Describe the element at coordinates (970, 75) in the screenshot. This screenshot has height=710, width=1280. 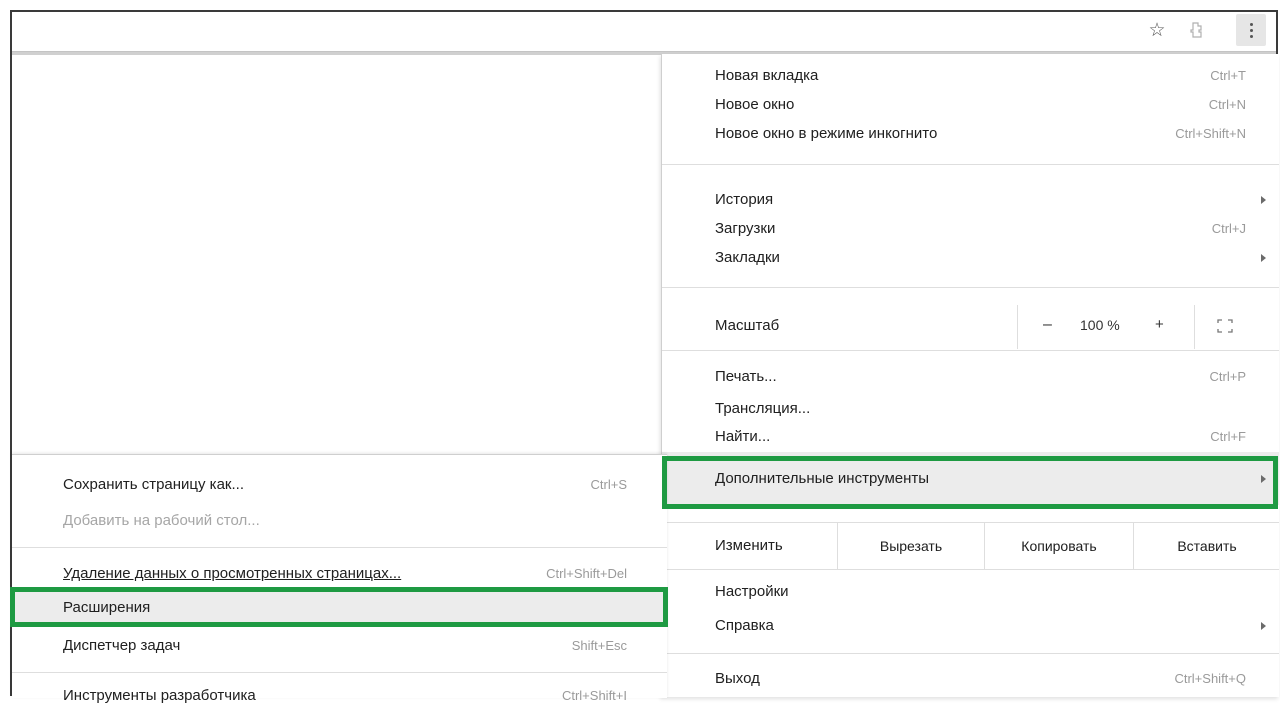
I see `menu-item-new-tab: Новая вкладка Ctrl+T` at that location.